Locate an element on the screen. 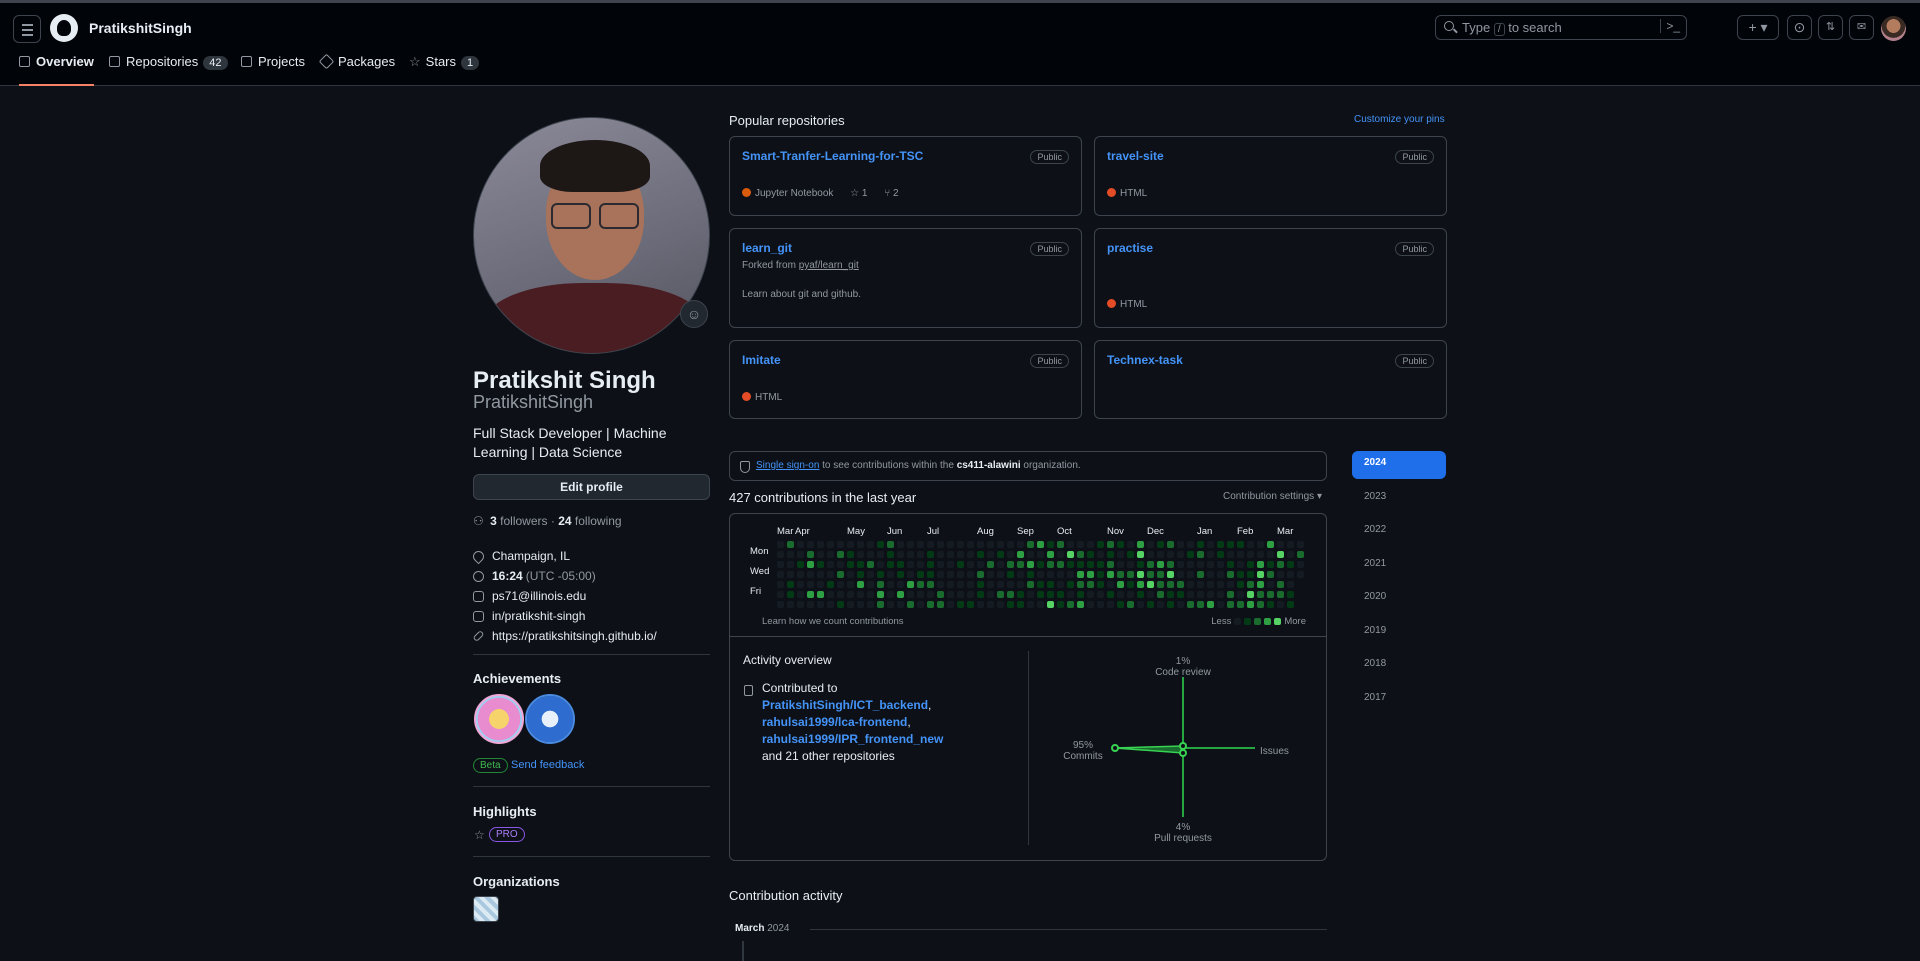 The width and height of the screenshot is (1920, 961). year-link: 2017 is located at coordinates (1399, 700).